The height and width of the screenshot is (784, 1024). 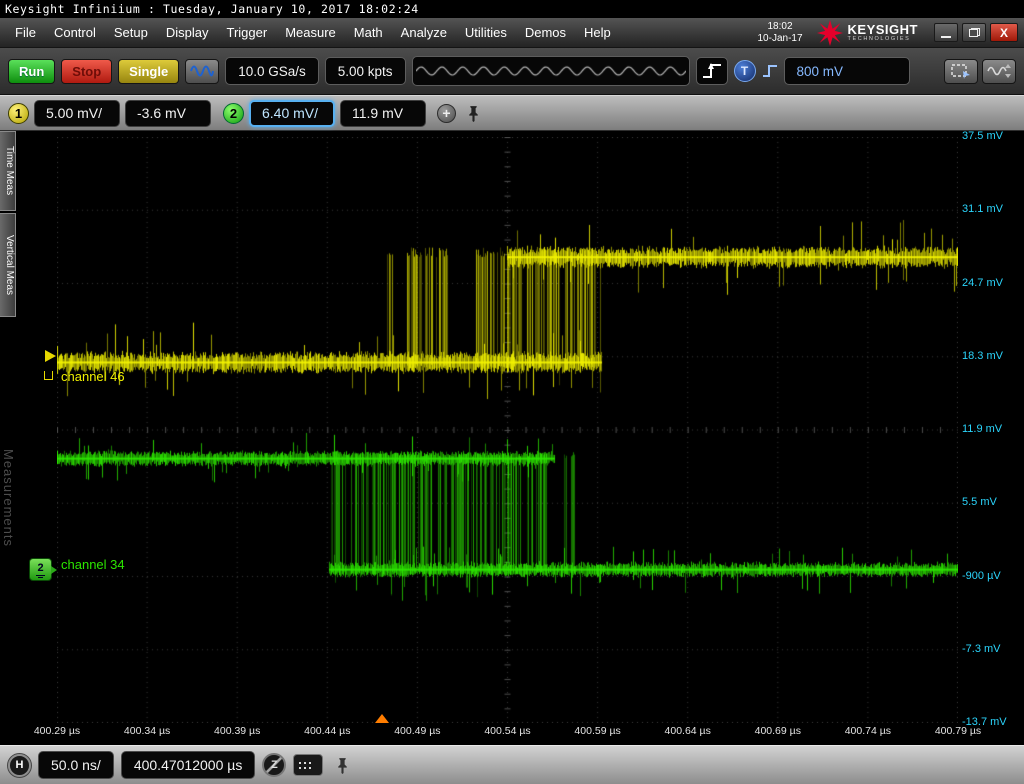 I want to click on menu-item-file: File, so click(x=25, y=32).